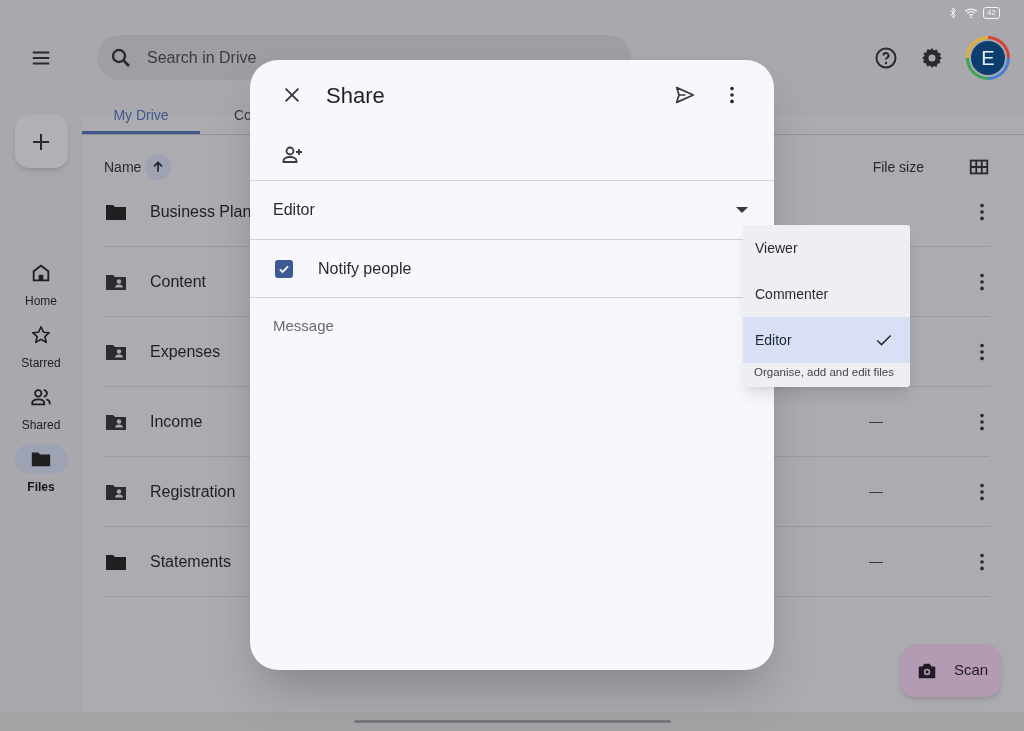 This screenshot has width=1024, height=731. I want to click on people-icon, so click(41, 397).